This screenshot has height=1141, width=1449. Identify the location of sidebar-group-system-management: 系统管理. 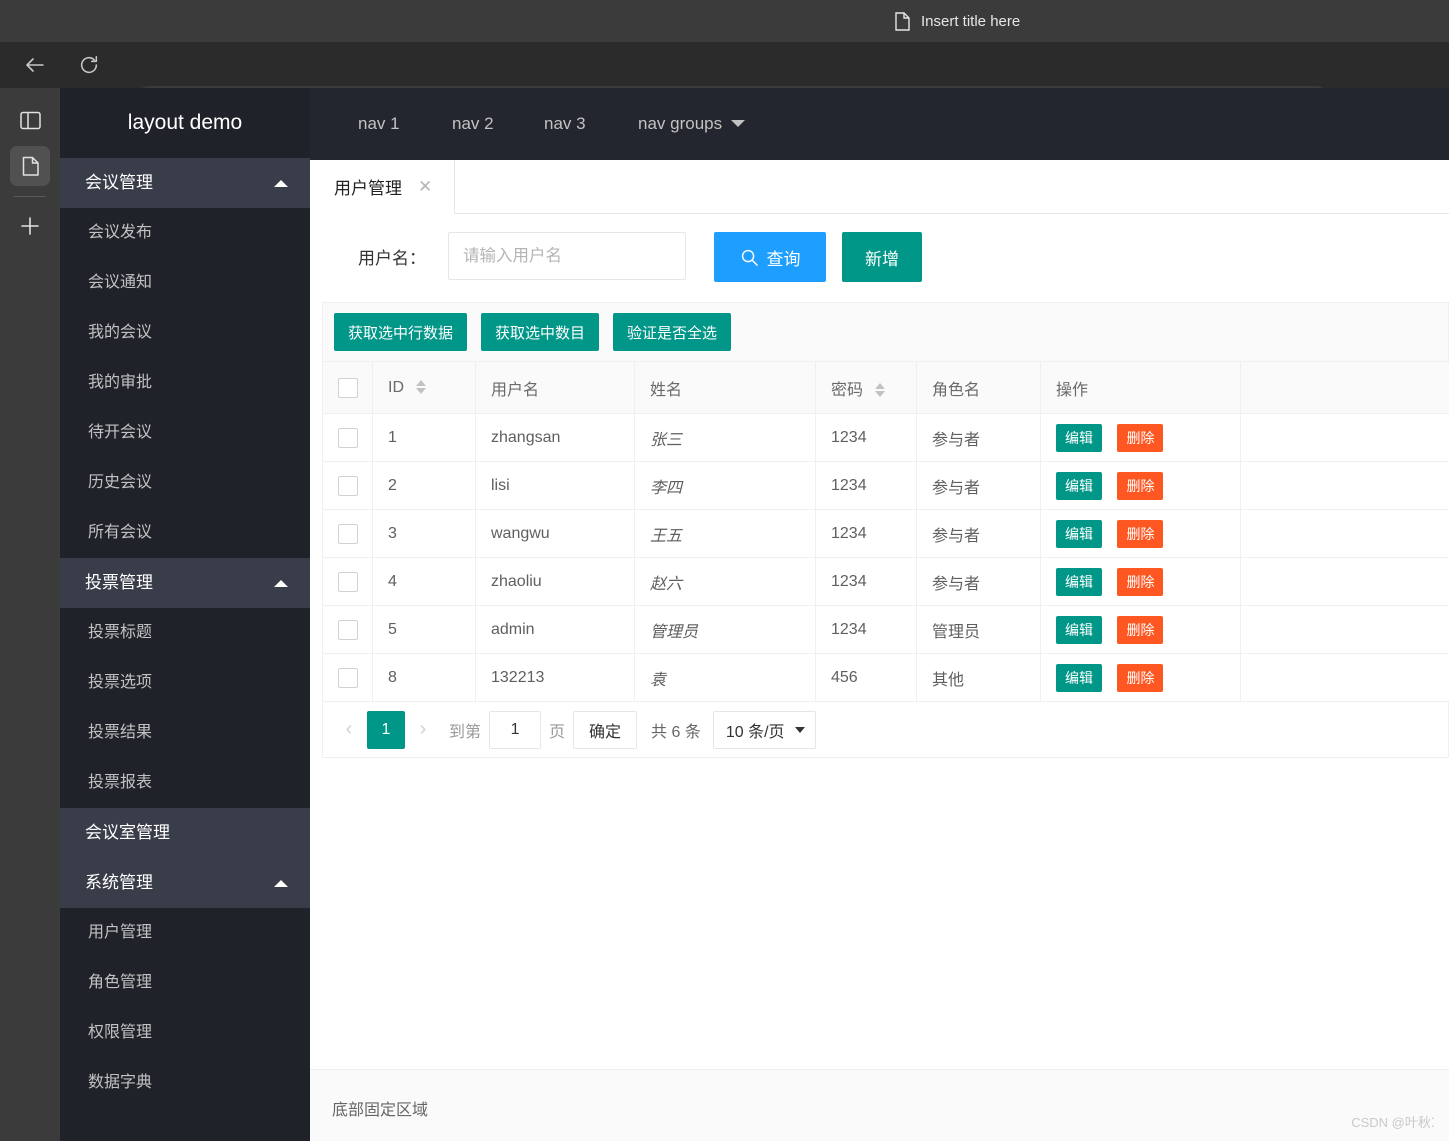
(185, 883).